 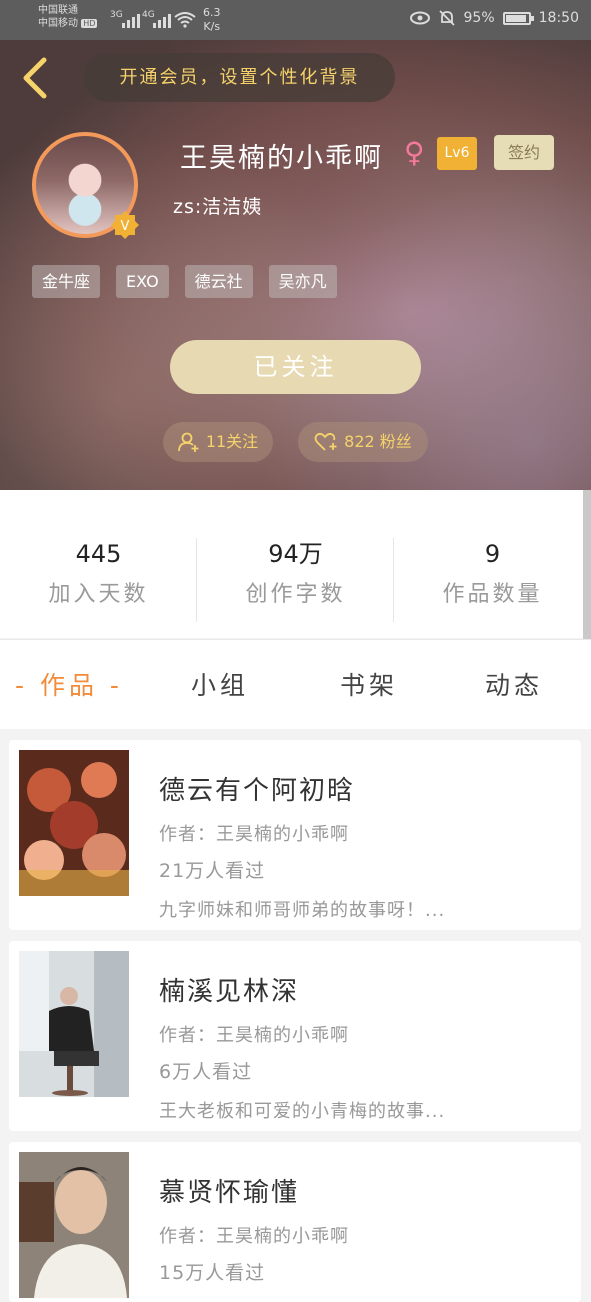 I want to click on status-right: 95% 18:50, so click(x=494, y=18).